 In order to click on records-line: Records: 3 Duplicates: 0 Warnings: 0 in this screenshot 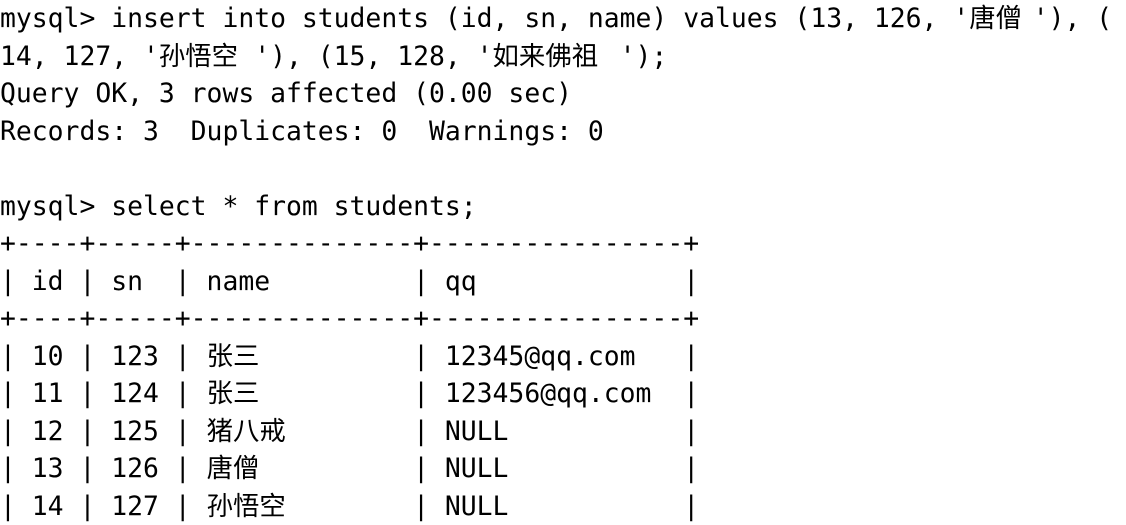, I will do `click(302, 131)`.